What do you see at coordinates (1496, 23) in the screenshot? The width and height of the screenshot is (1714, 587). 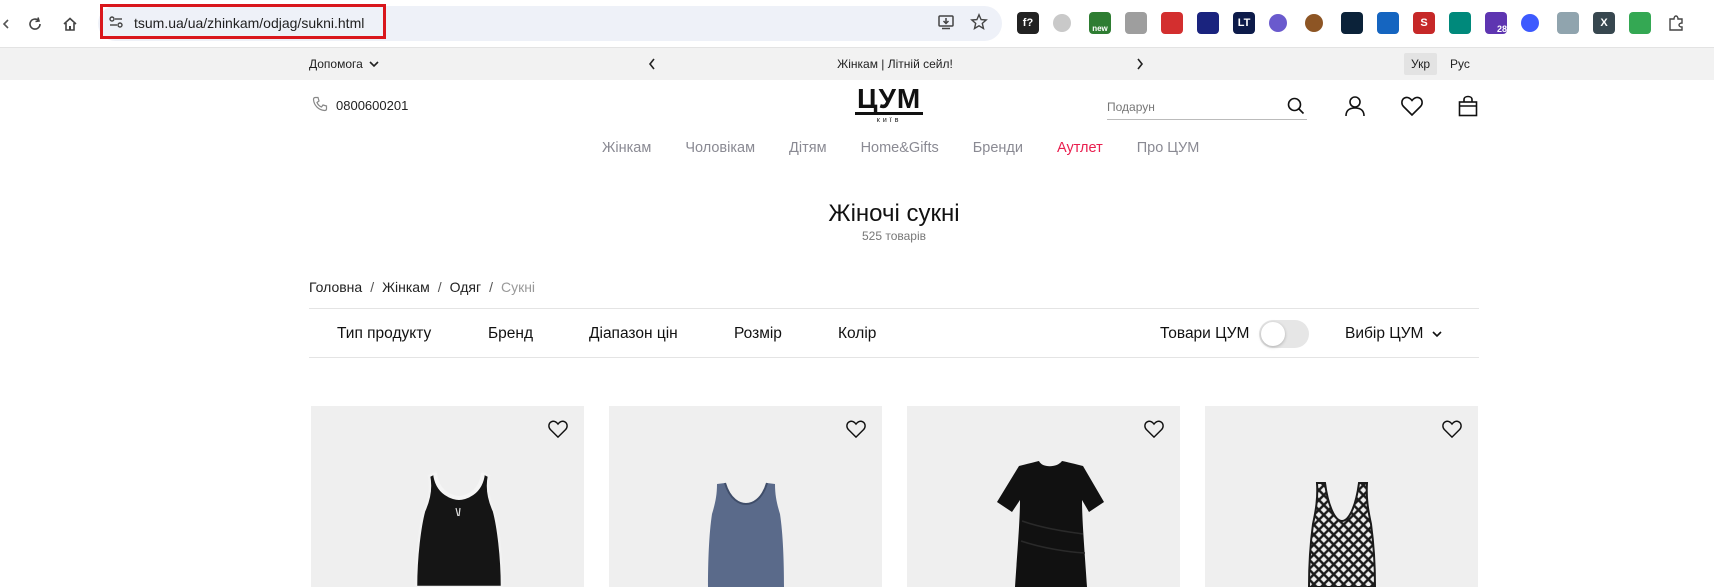 I see `grad-cap-icon: 28` at bounding box center [1496, 23].